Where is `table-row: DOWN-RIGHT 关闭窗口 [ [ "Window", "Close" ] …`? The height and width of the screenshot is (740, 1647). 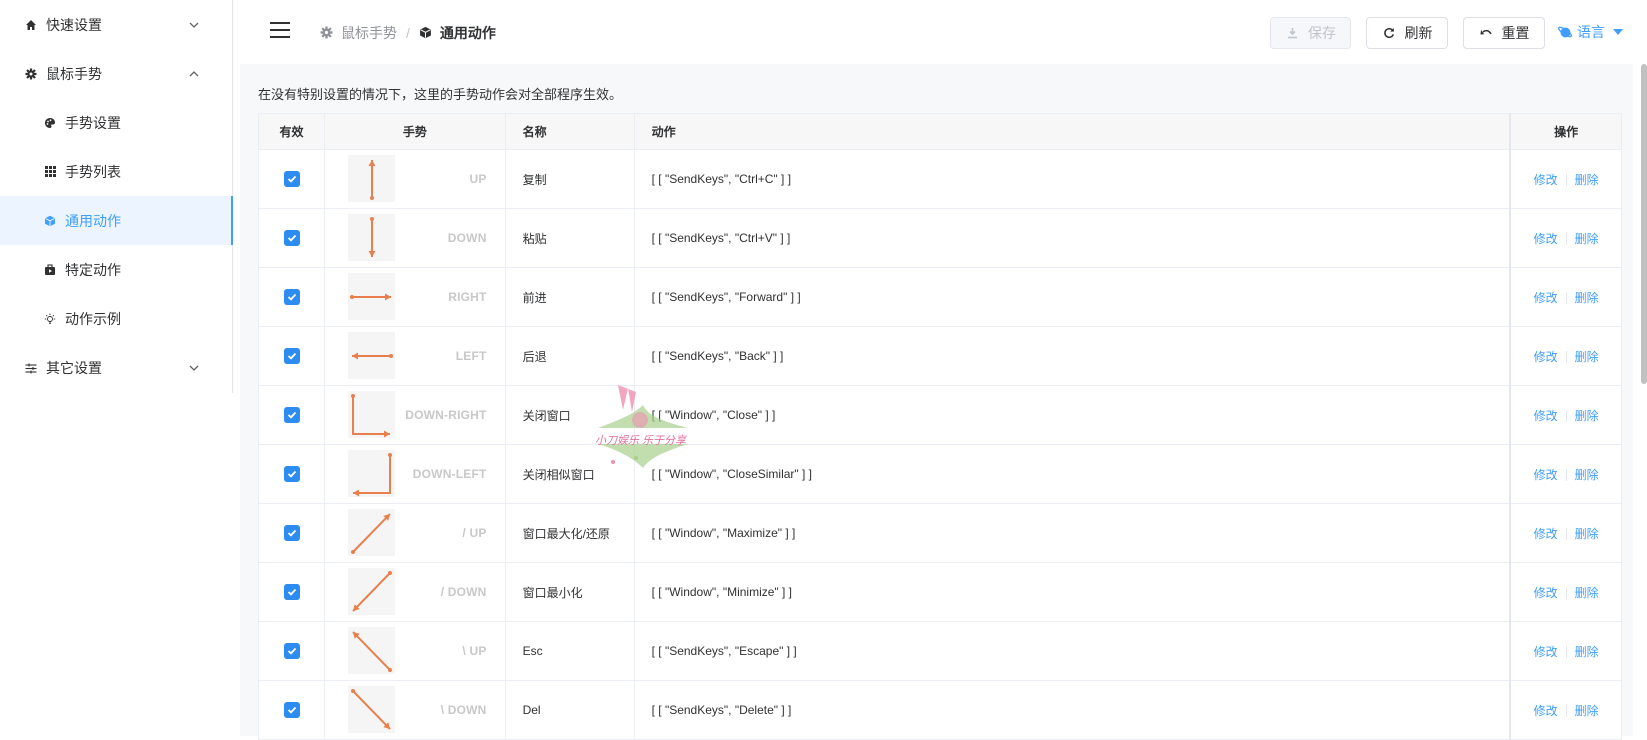 table-row: DOWN-RIGHT 关闭窗口 [ [ "Window", "Close" ] … is located at coordinates (940, 415).